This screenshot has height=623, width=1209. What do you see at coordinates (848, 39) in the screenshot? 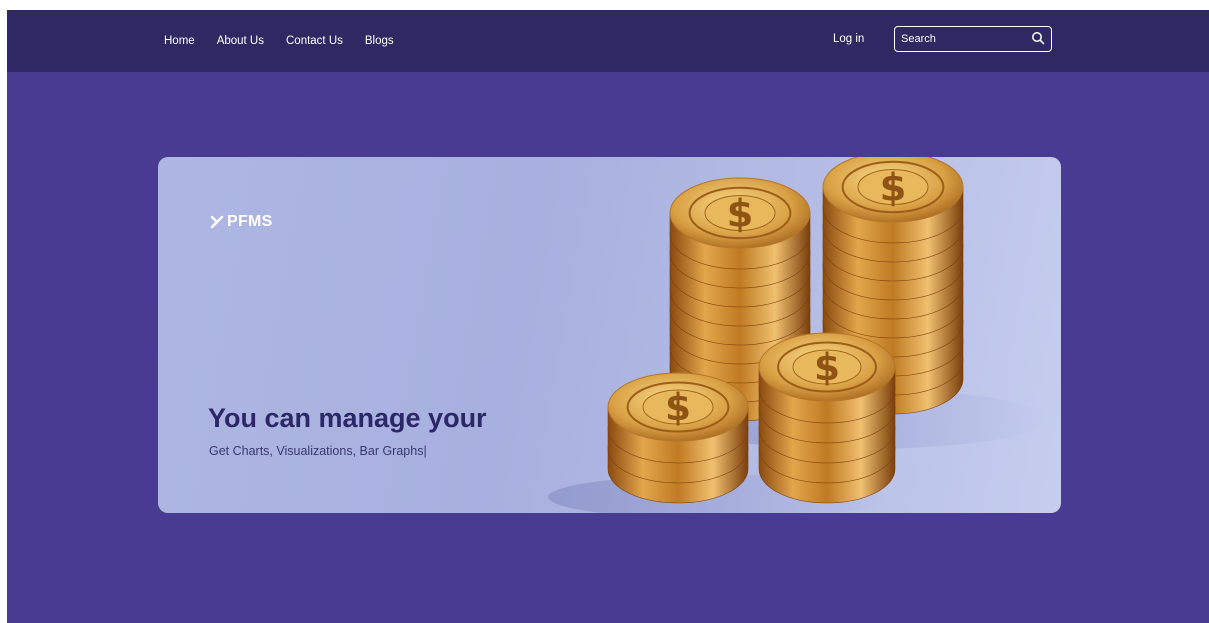
I see `login-link: Log in` at bounding box center [848, 39].